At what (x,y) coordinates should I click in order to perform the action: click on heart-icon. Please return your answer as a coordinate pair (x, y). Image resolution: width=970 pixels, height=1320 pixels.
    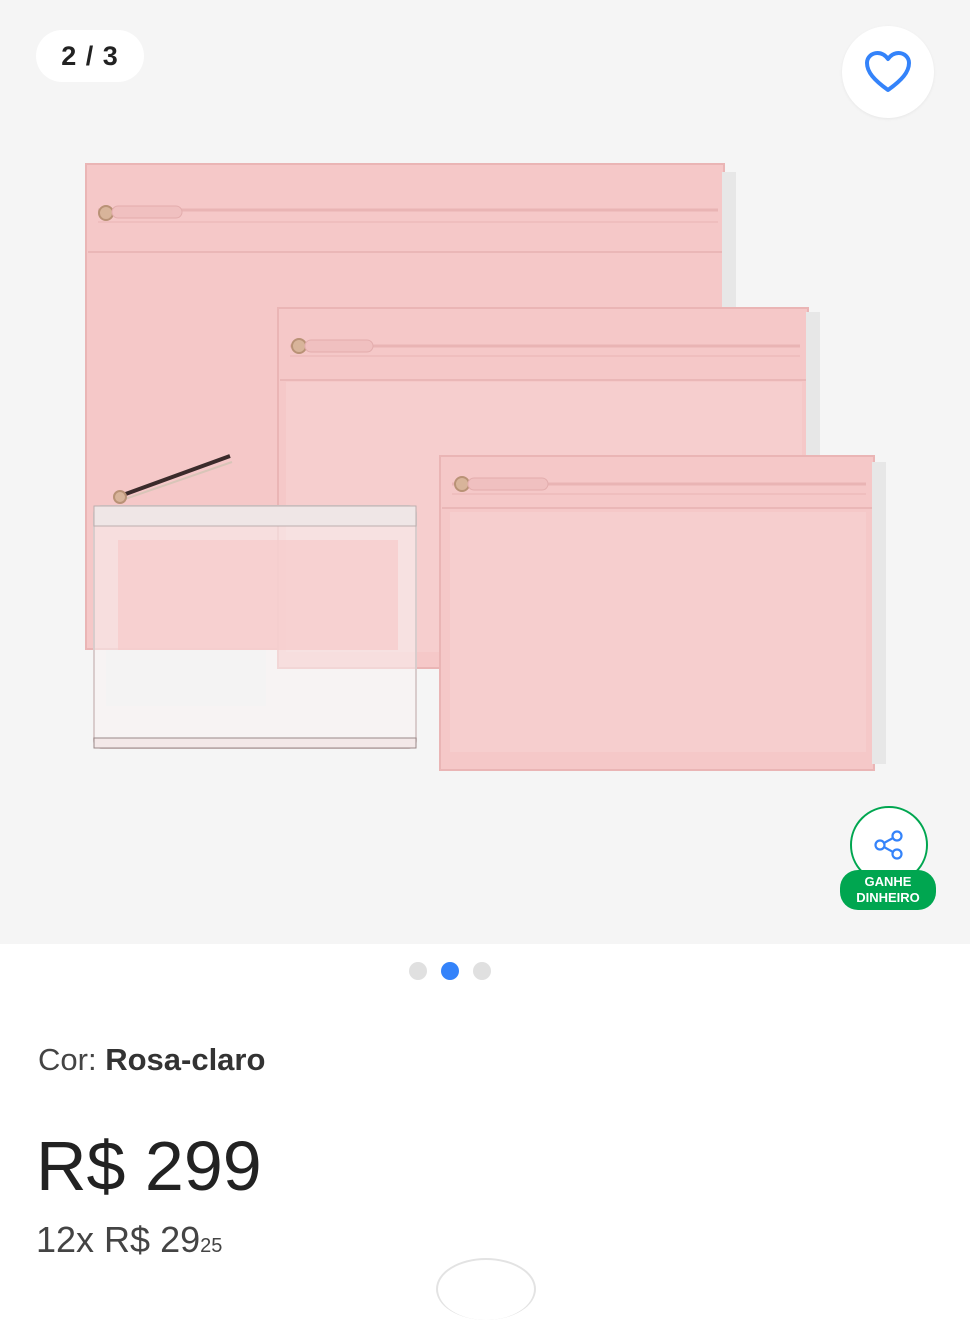
    Looking at the image, I should click on (888, 71).